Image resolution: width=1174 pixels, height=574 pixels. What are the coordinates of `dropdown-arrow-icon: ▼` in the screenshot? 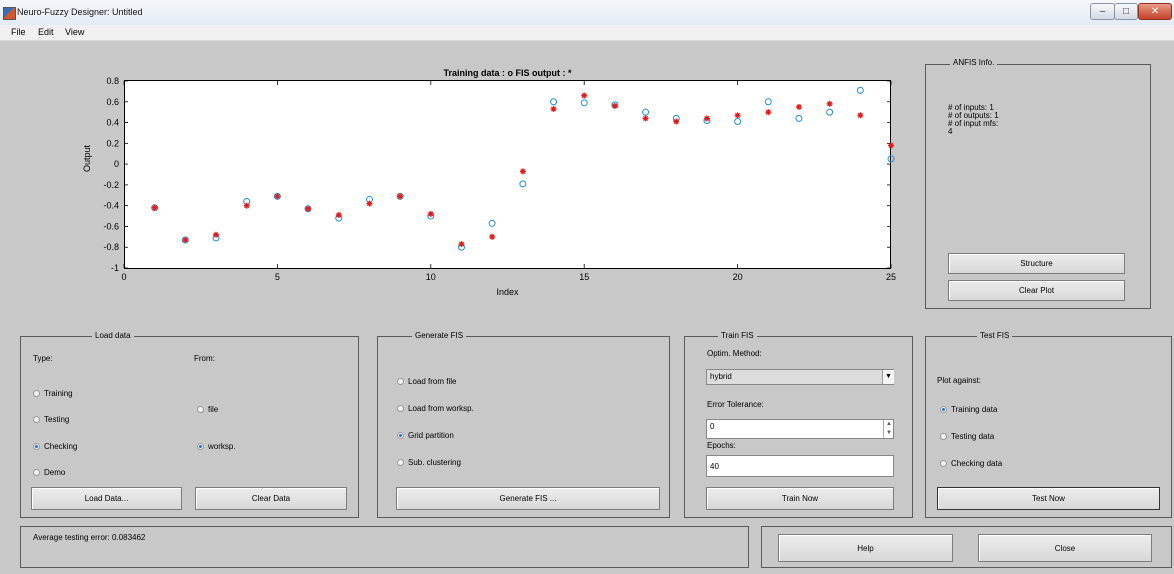 It's located at (888, 377).